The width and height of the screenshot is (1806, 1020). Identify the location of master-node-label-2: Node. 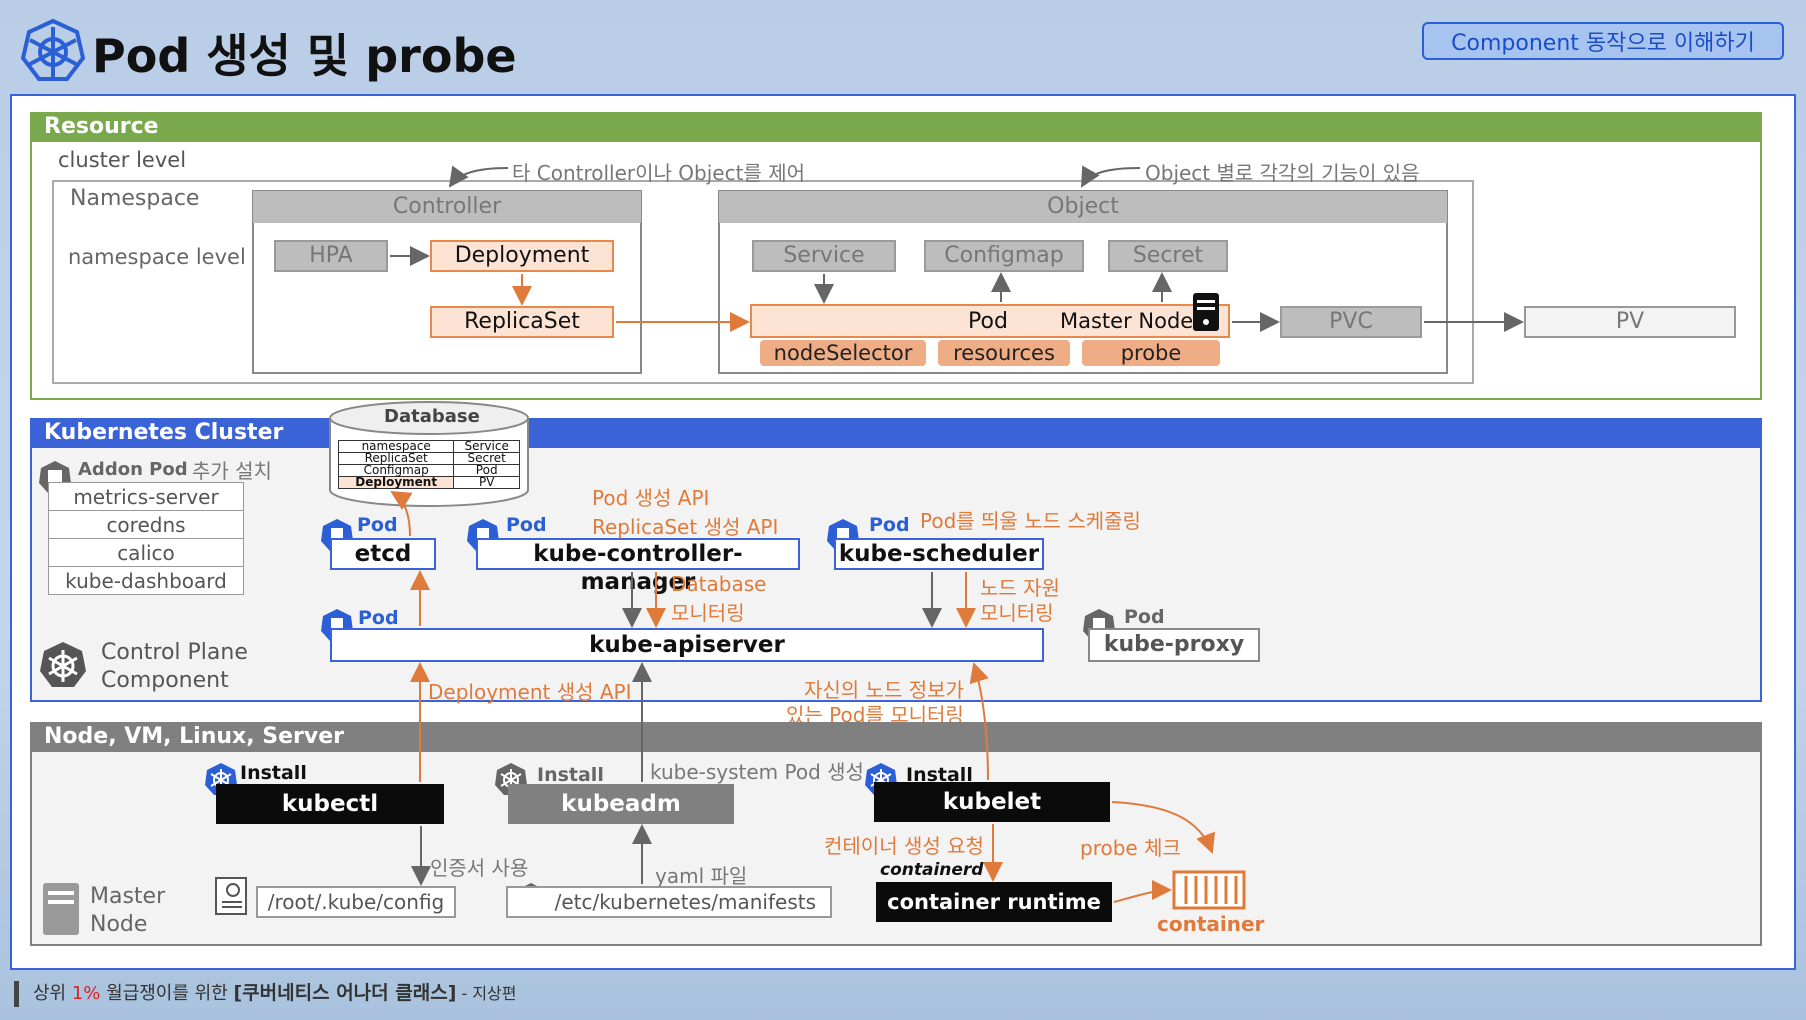
(119, 924).